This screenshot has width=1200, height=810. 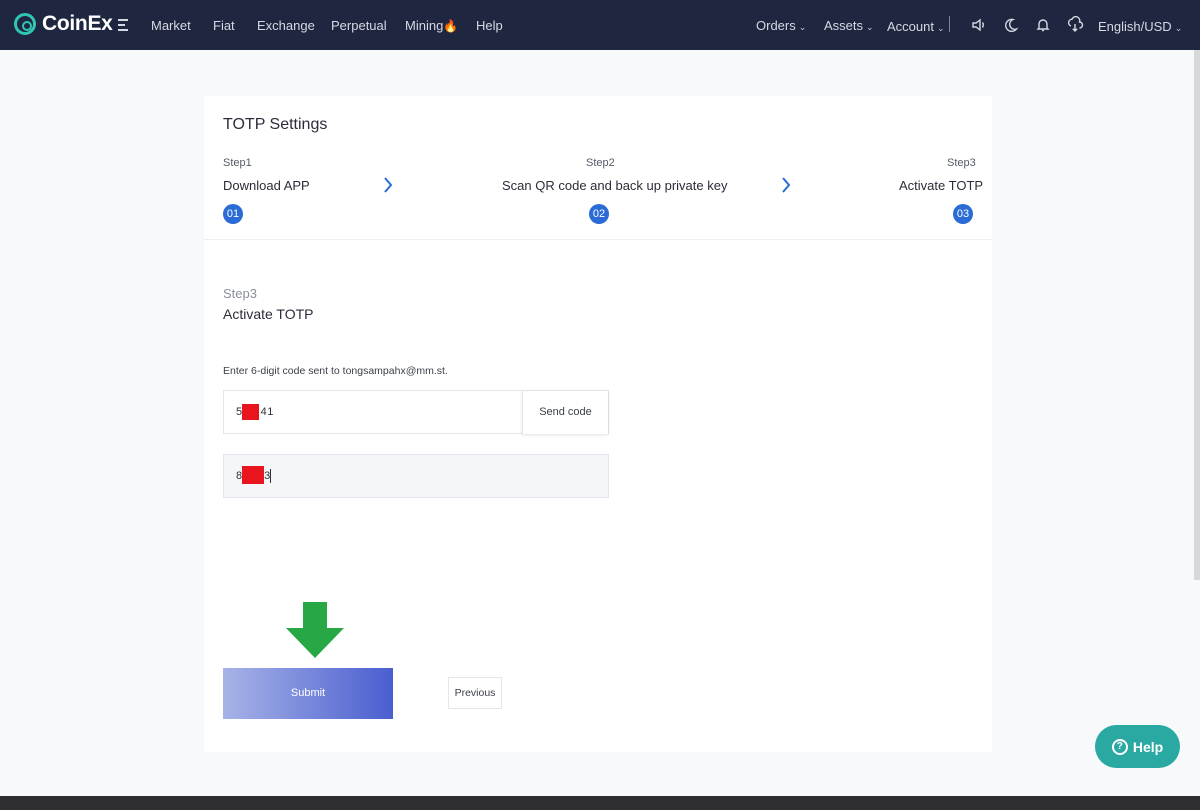 I want to click on download-icon, so click(x=1075, y=24).